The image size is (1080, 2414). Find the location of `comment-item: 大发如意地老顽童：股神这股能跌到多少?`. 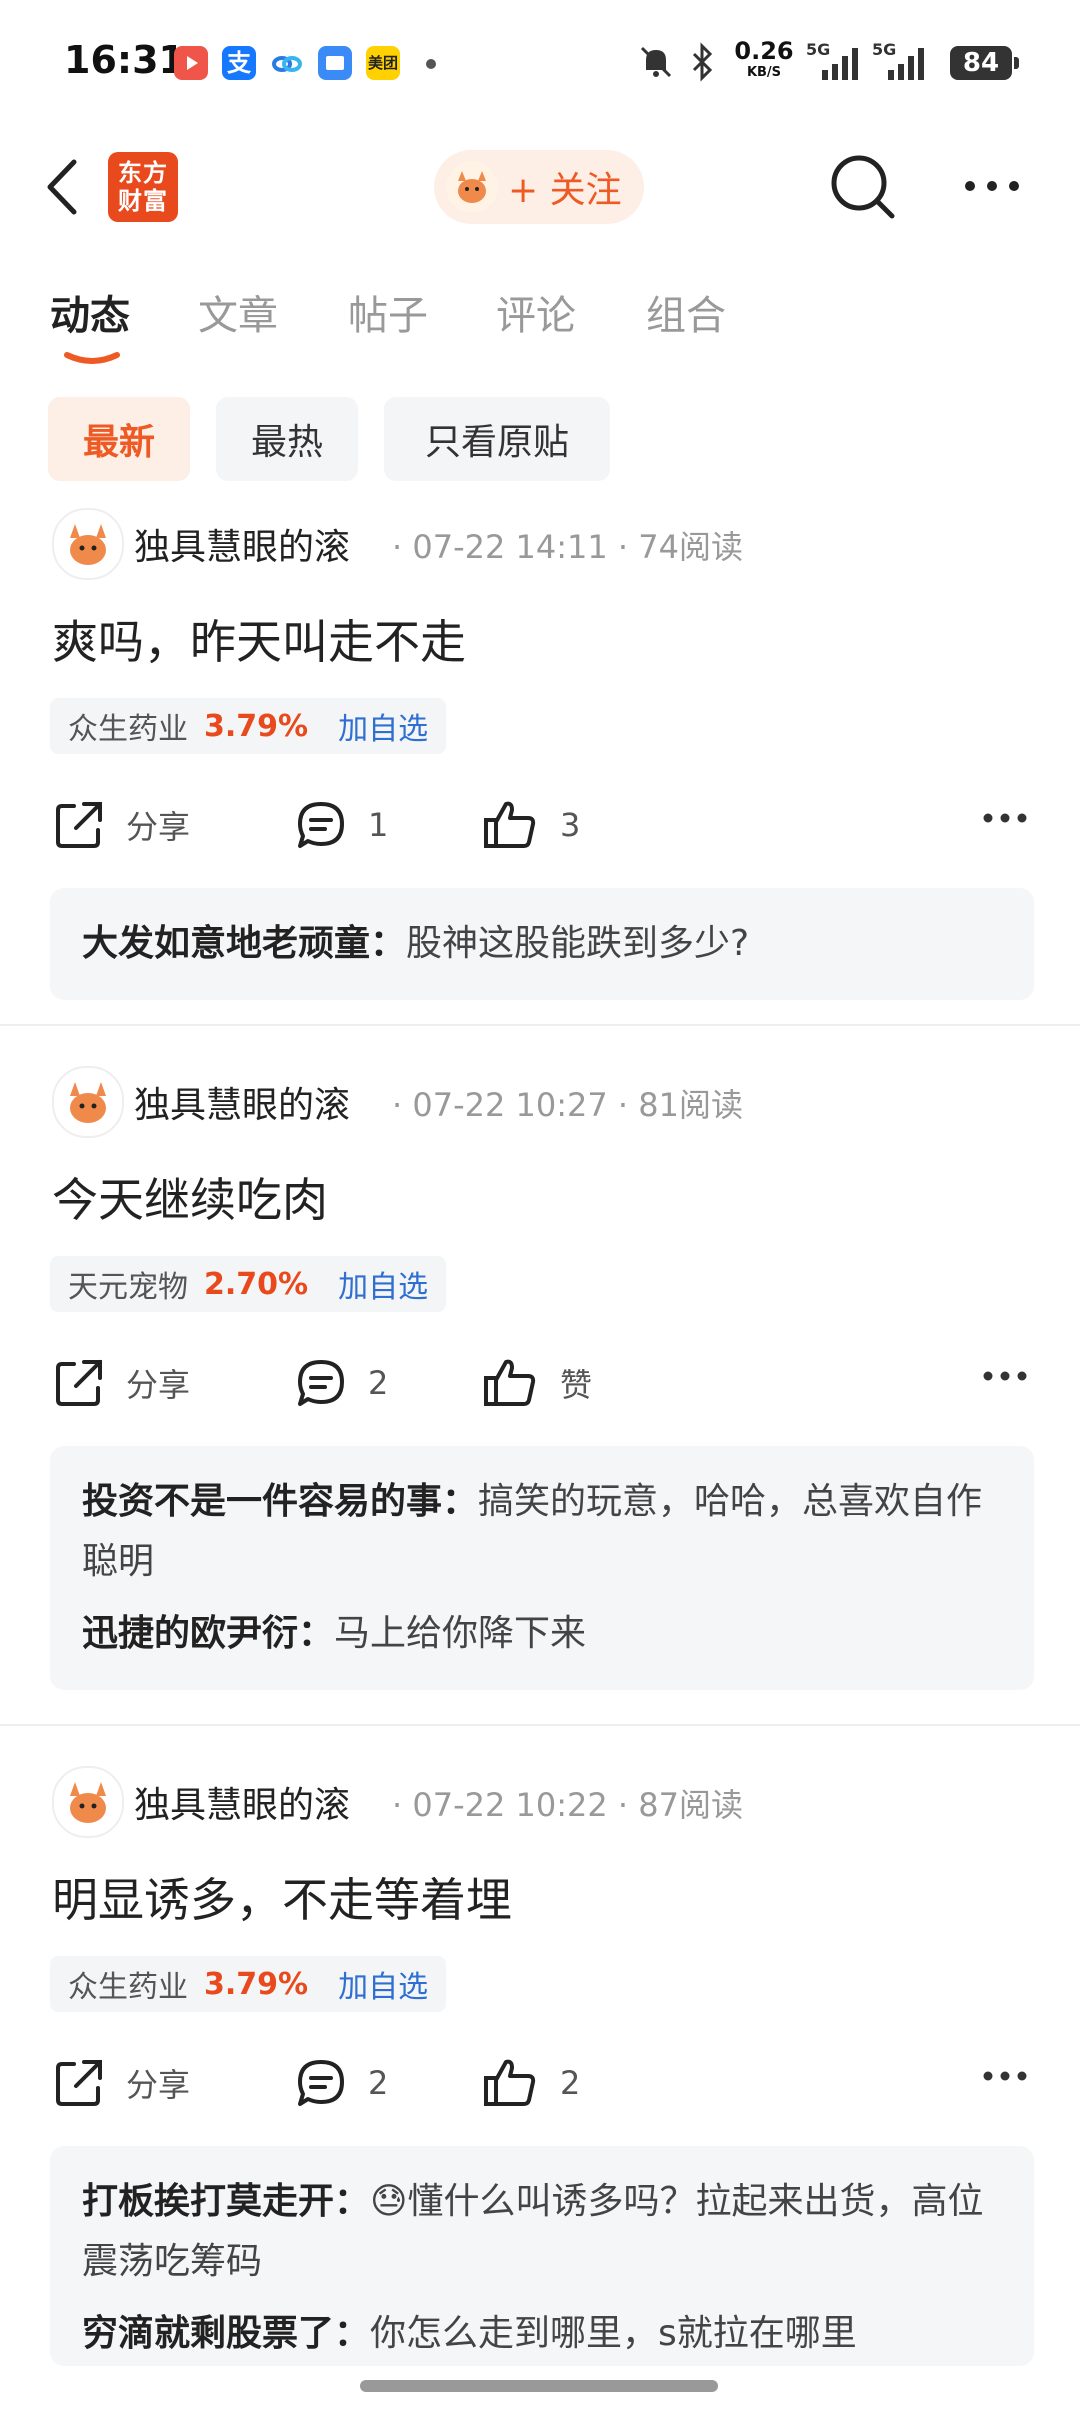

comment-item: 大发如意地老顽童：股神这股能跌到多少? is located at coordinates (542, 944).